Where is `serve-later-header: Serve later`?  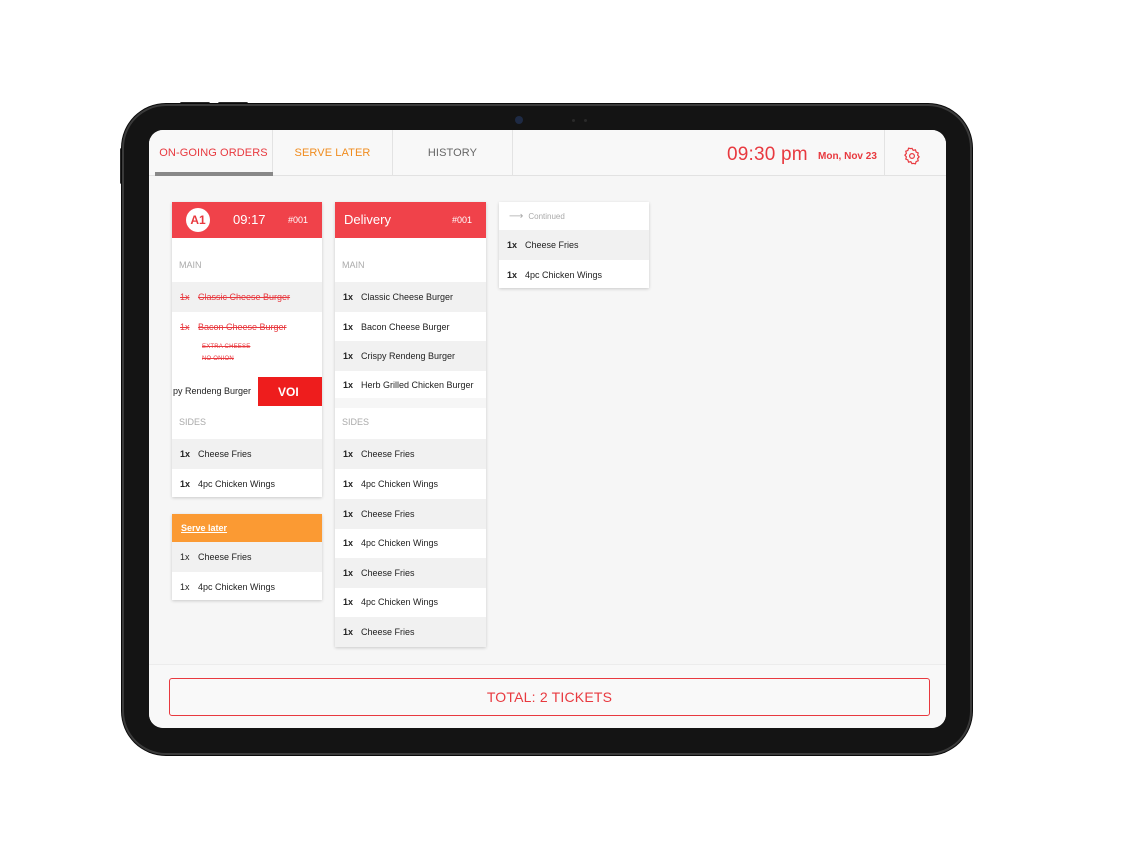 serve-later-header: Serve later is located at coordinates (247, 528).